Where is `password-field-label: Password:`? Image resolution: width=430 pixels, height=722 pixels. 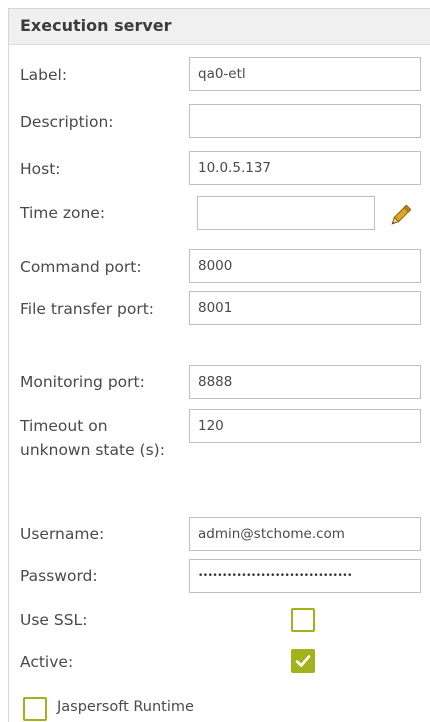
password-field-label: Password: is located at coordinates (59, 576).